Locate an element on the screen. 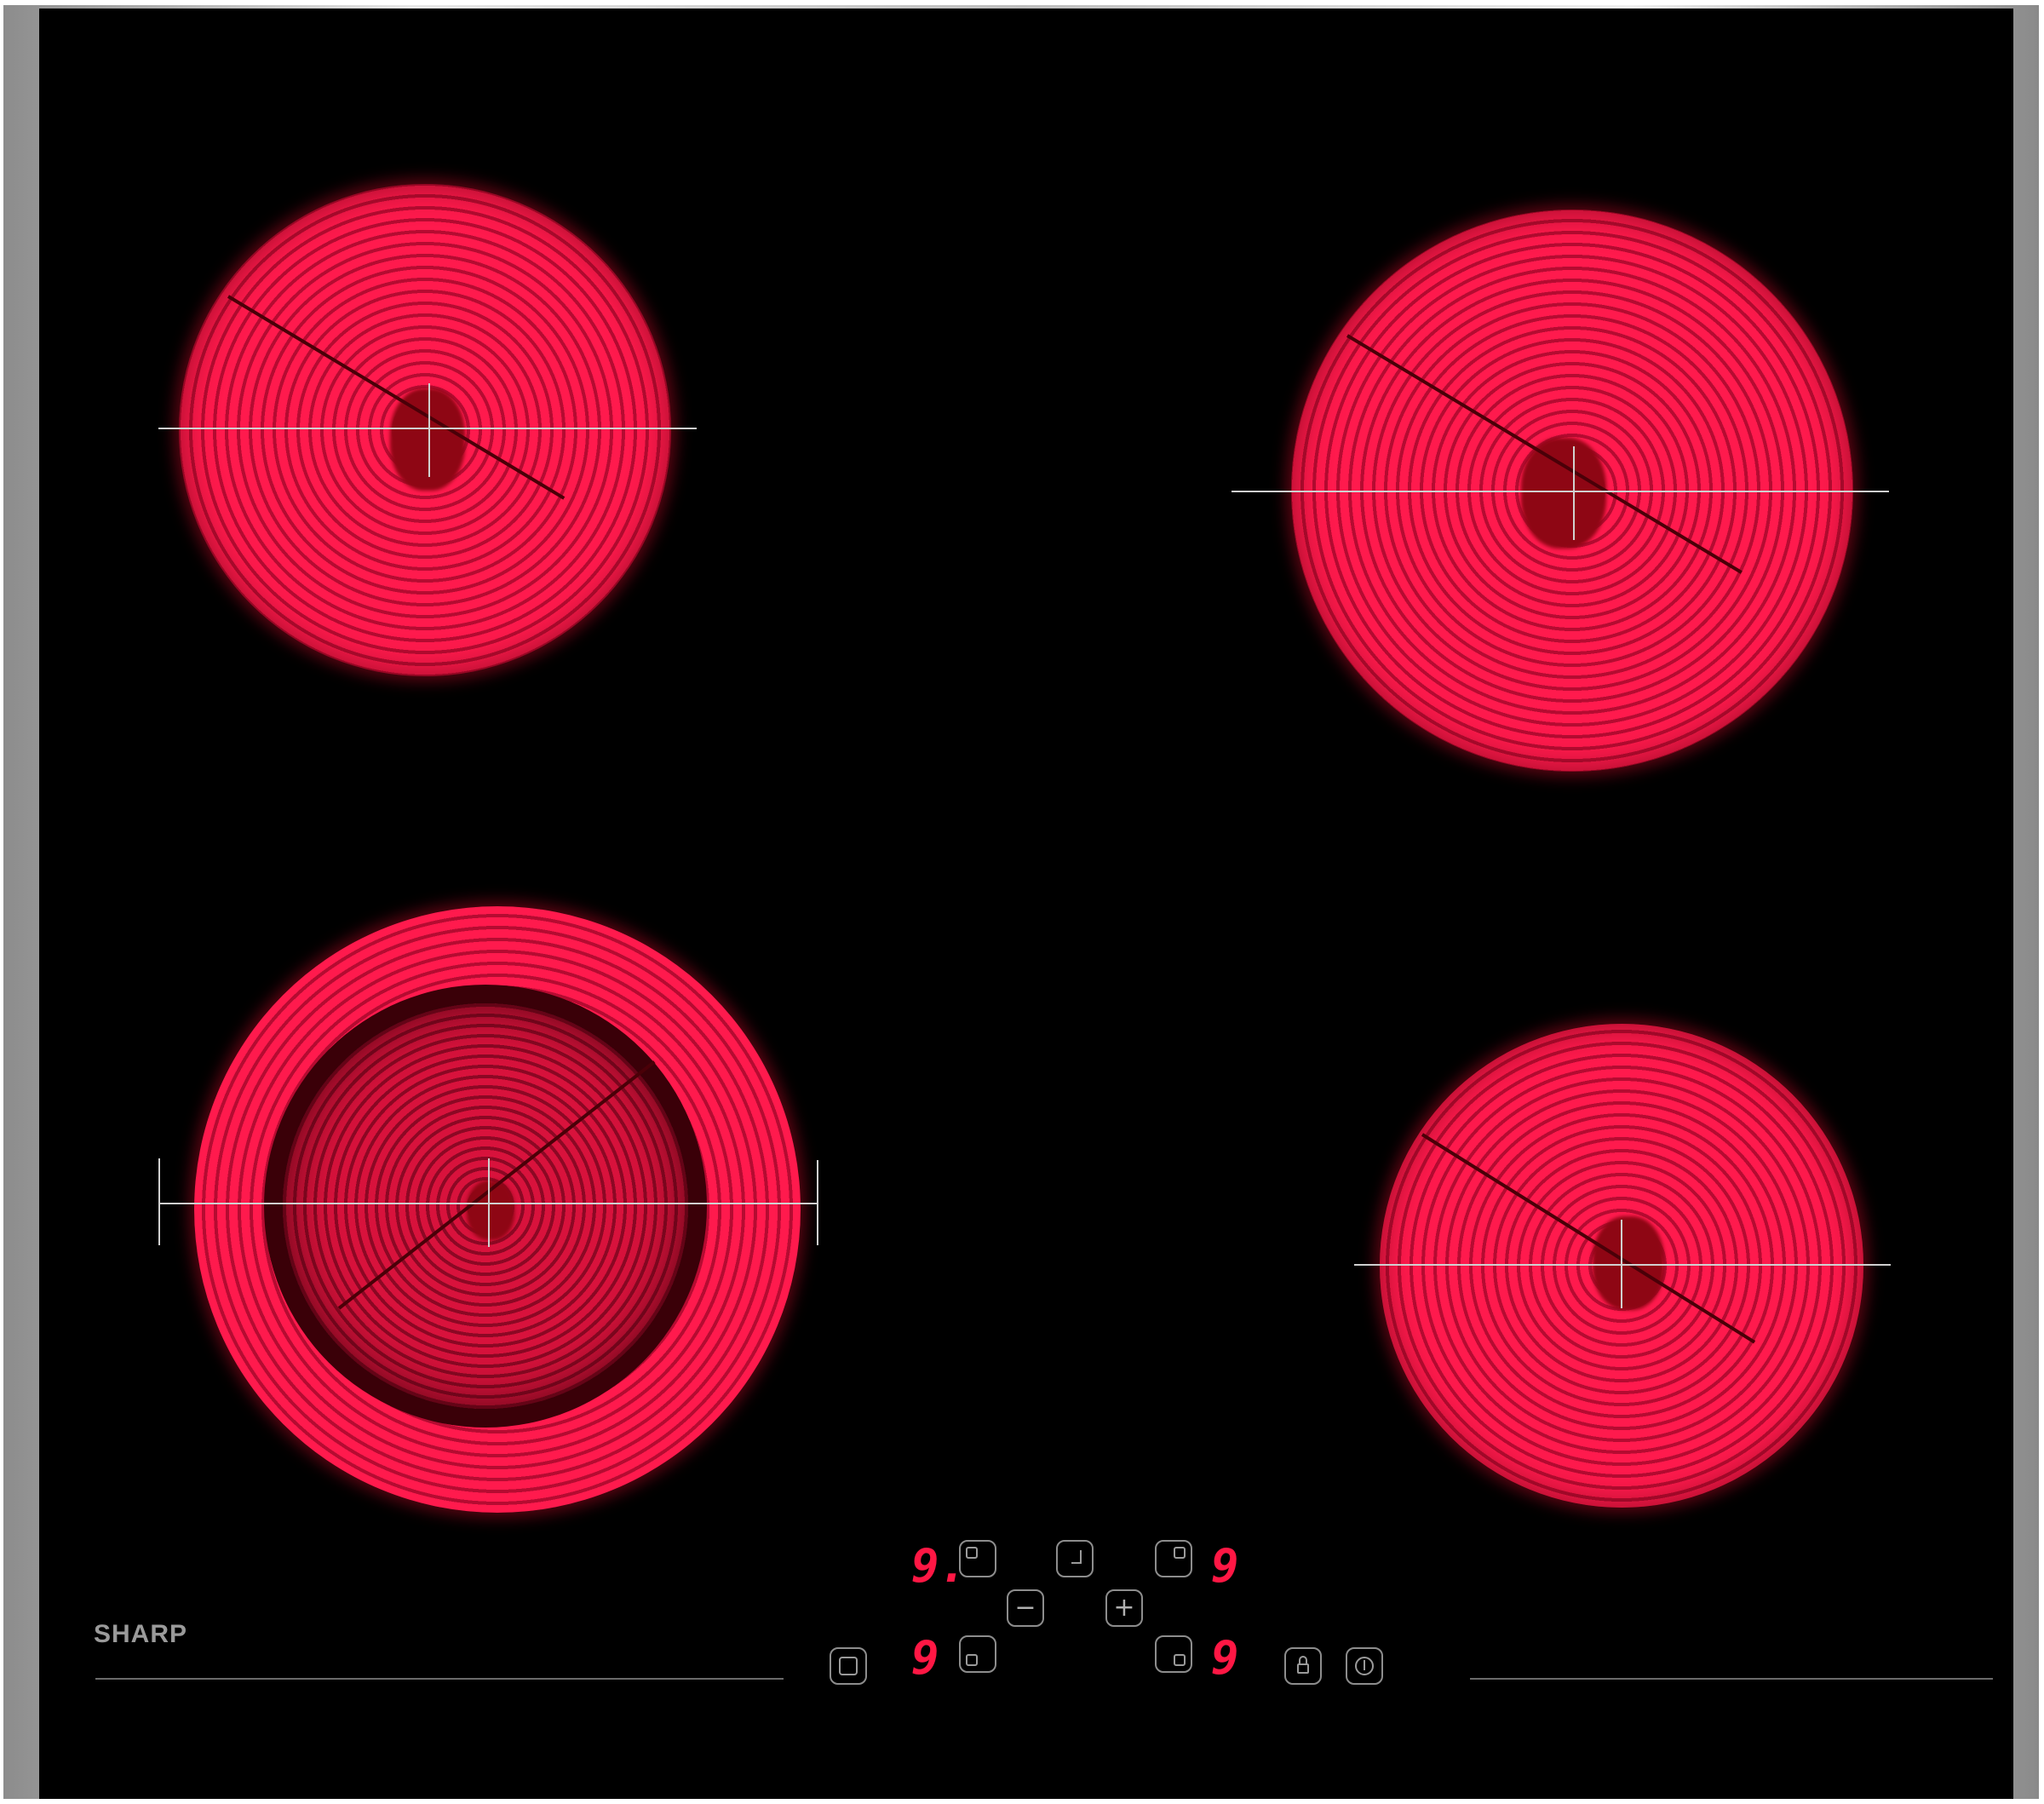 The width and height of the screenshot is (2044, 1804). plus-button: + is located at coordinates (1124, 1608).